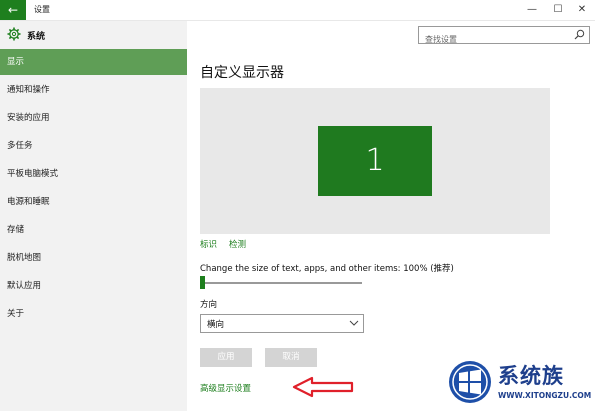 This screenshot has width=595, height=411. I want to click on sidebar-item-label: 显示, so click(16, 62).